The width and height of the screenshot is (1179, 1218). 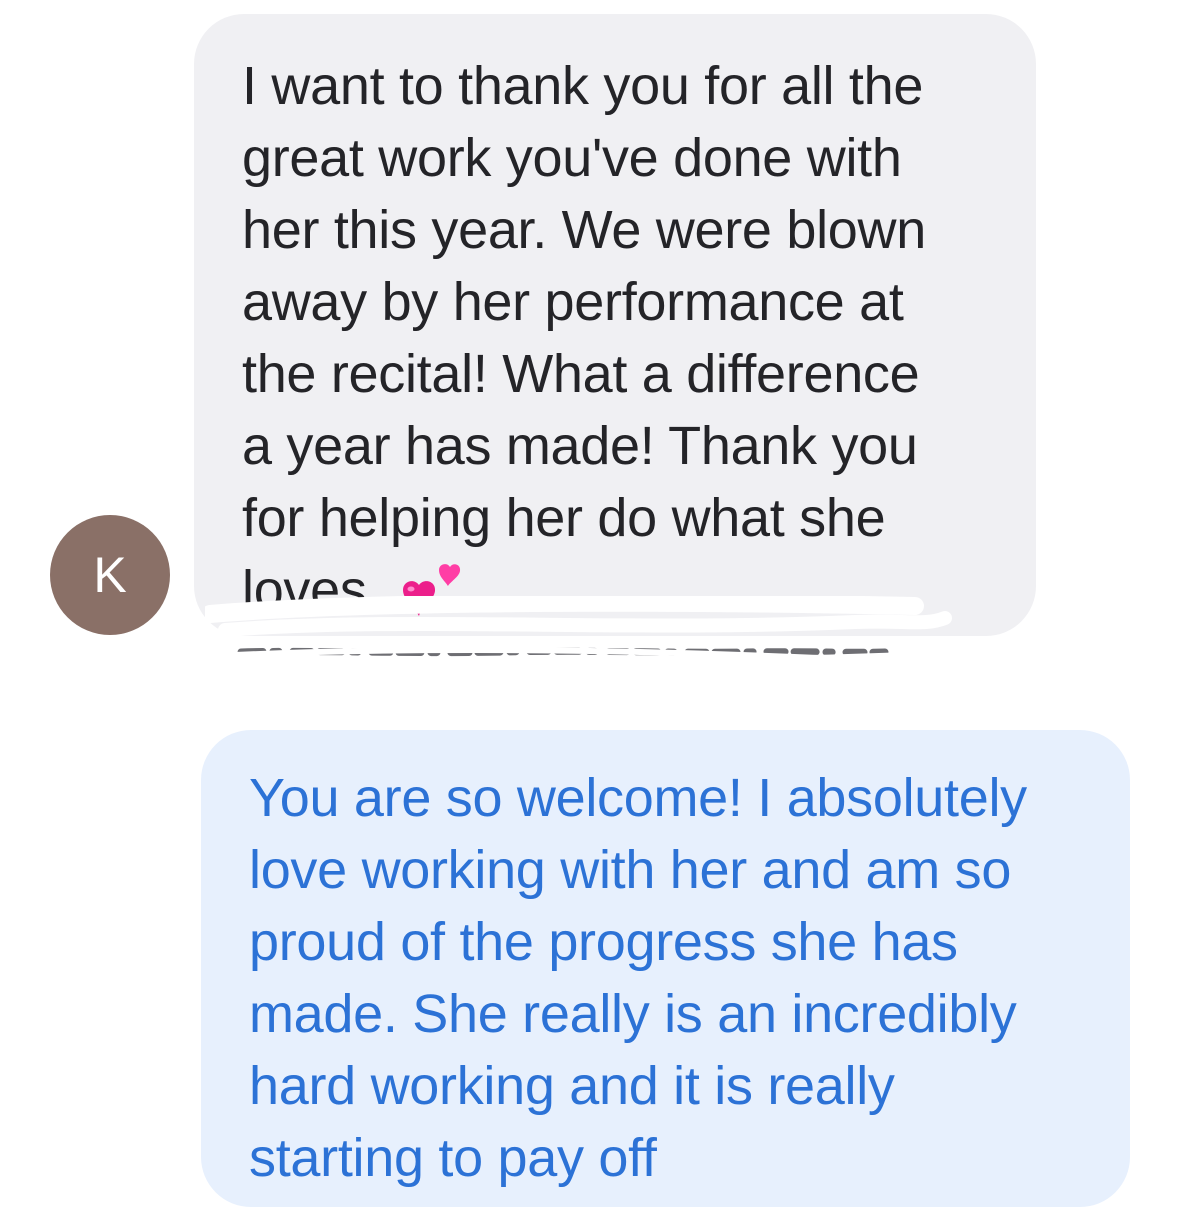 I want to click on redacted-timestamp, so click(x=578, y=641).